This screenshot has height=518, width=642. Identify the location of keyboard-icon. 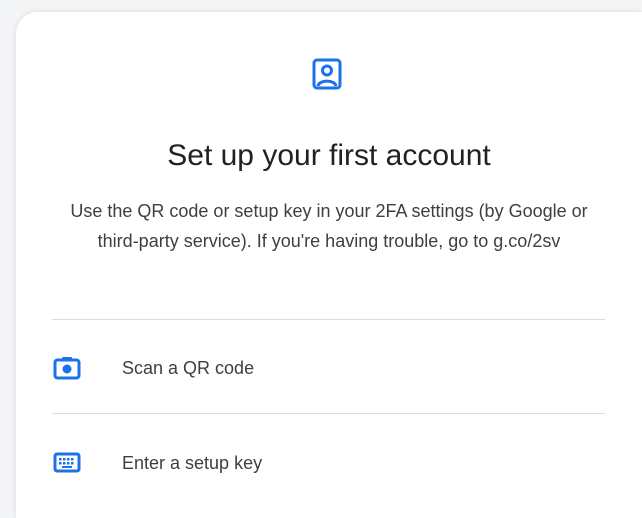
(67, 462).